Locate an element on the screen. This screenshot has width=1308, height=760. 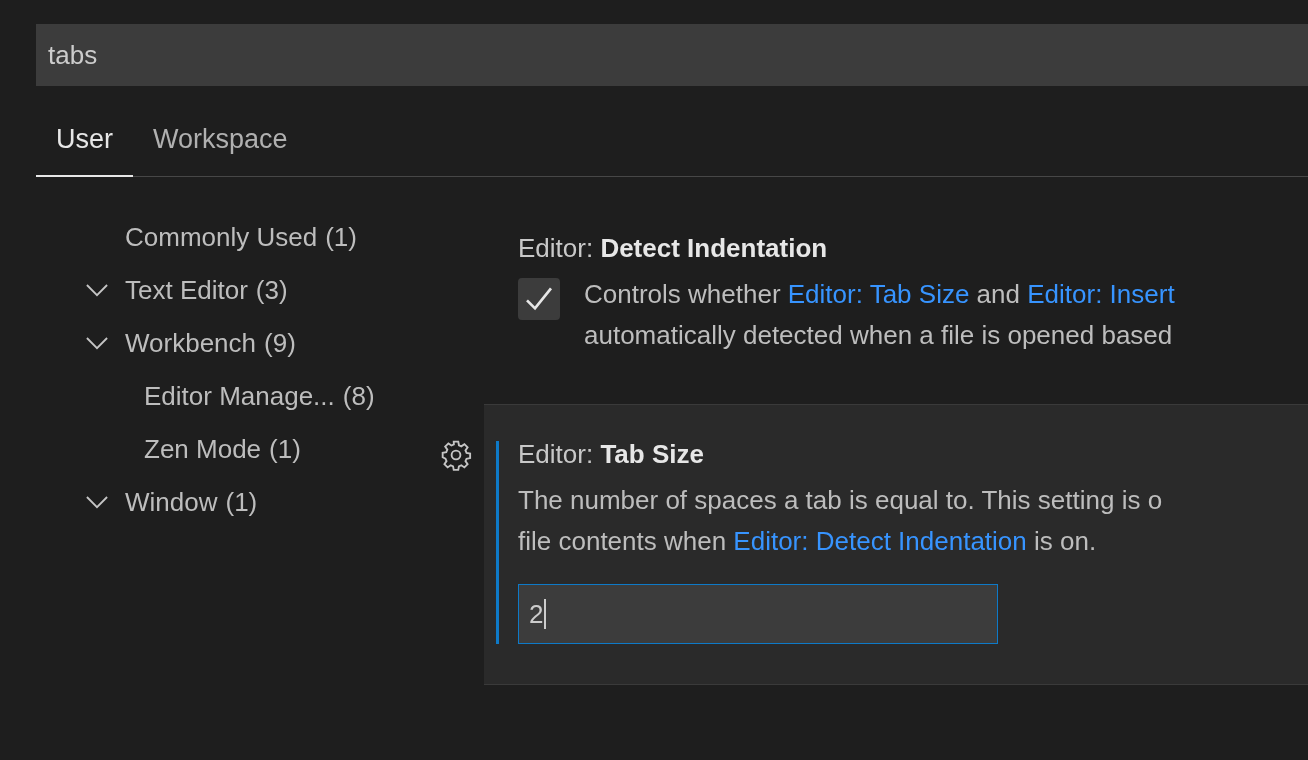
setting-link: Editor: Tab Size is located at coordinates (878, 294).